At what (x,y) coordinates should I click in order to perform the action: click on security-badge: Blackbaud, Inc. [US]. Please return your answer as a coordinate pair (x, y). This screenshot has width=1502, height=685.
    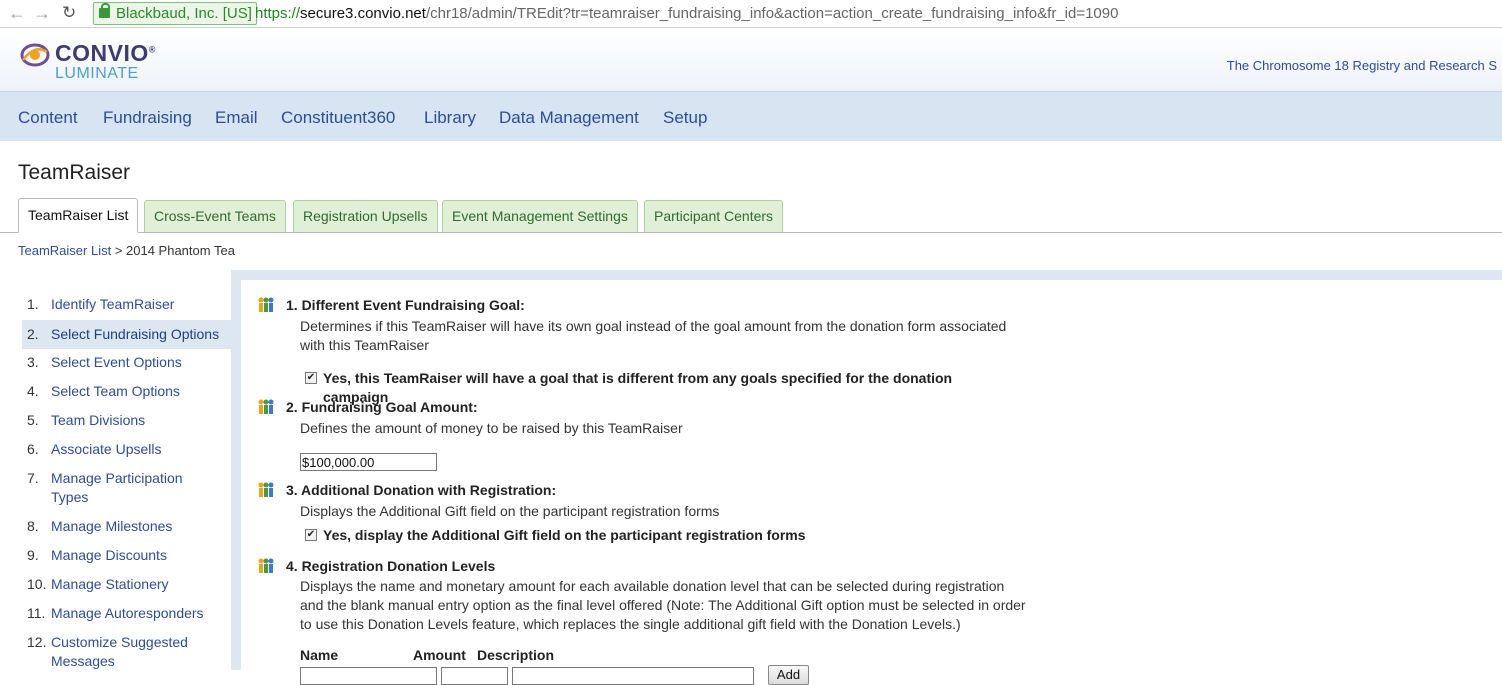
    Looking at the image, I should click on (175, 13).